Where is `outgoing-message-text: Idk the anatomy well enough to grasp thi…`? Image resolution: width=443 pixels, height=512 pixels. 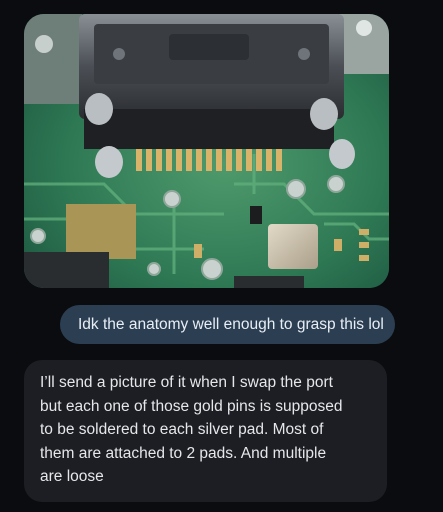
outgoing-message-text: Idk the anatomy well enough to grasp thi… is located at coordinates (231, 324).